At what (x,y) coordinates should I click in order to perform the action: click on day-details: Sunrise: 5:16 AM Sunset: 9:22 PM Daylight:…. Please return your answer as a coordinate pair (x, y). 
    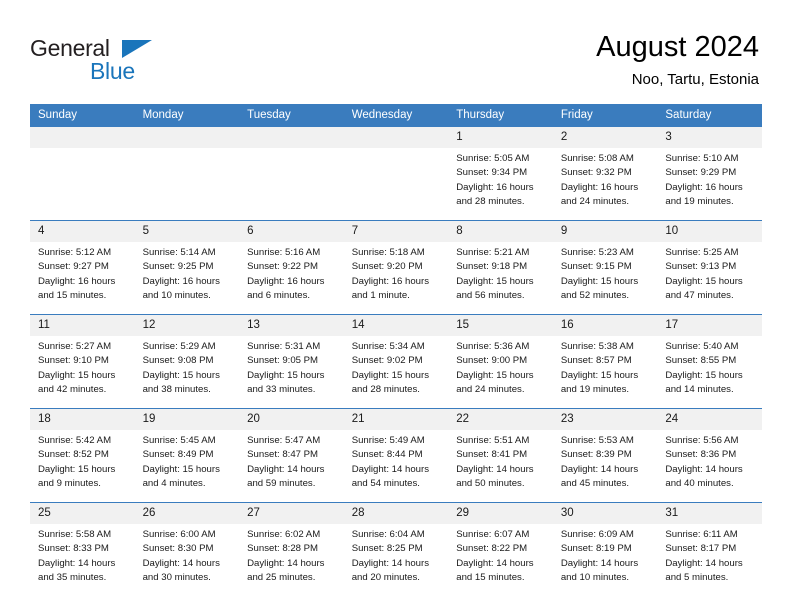
    Looking at the image, I should click on (291, 273).